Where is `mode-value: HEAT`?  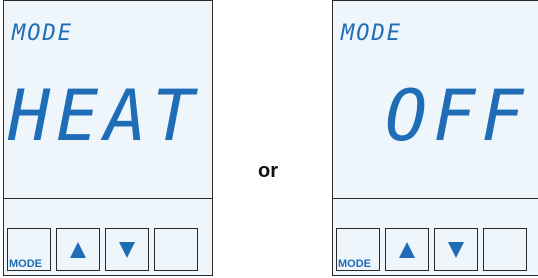 mode-value: HEAT is located at coordinates (104, 116).